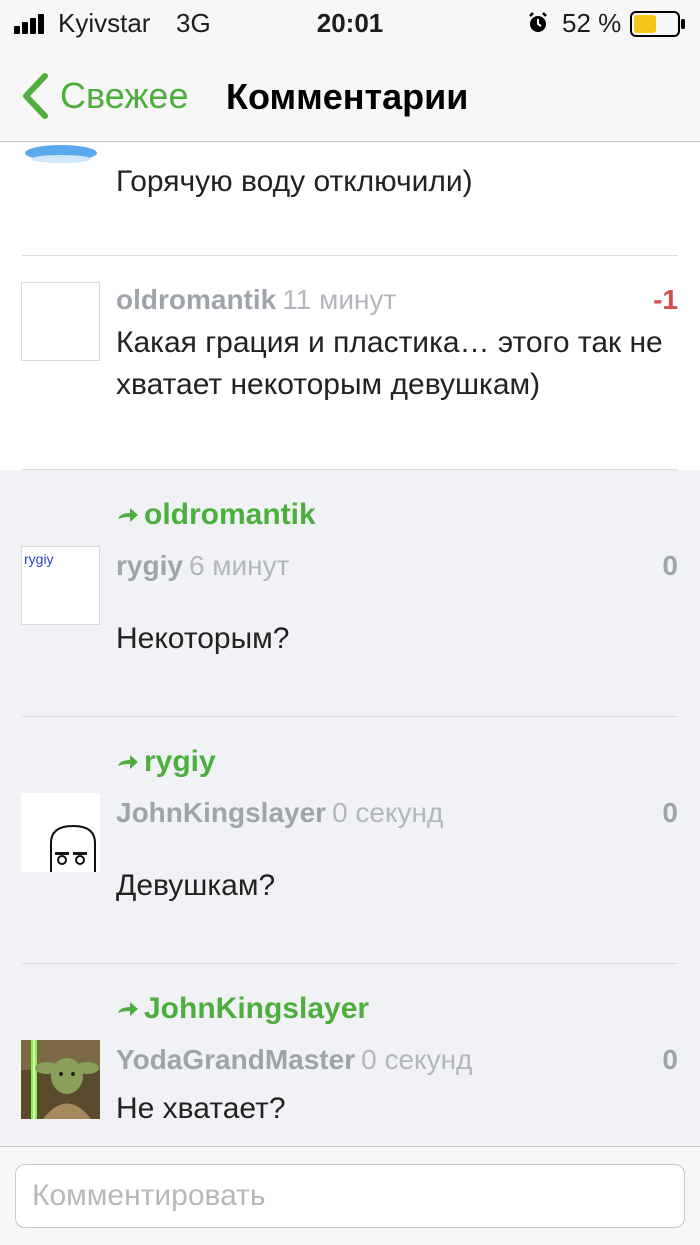 Image resolution: width=700 pixels, height=1245 pixels. I want to click on comment-meta: YodaGrandMaster 0 секунд, so click(294, 1060).